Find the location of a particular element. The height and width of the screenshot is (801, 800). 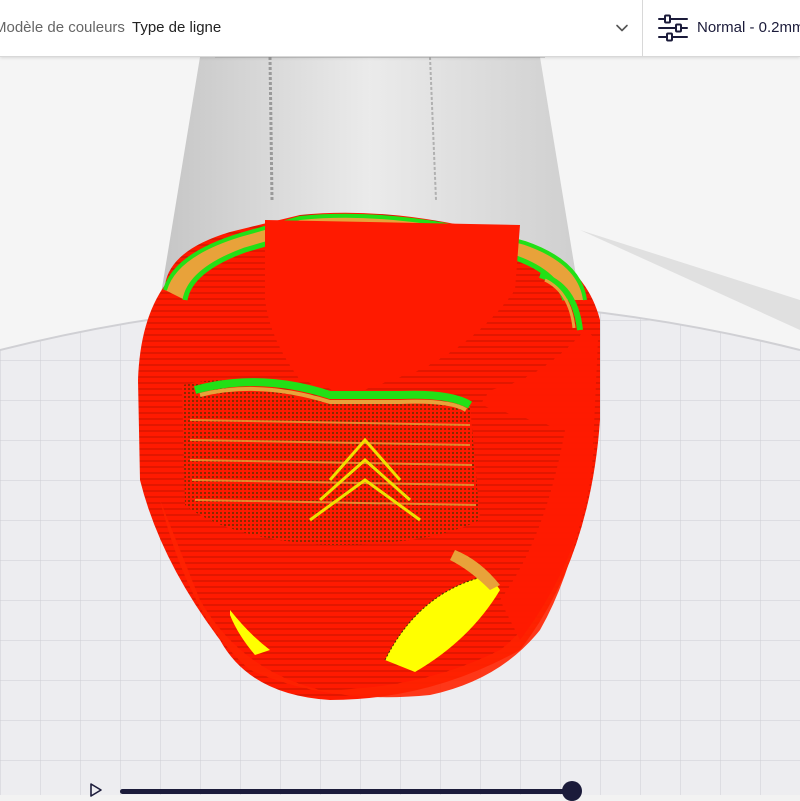

layer-slider-handle is located at coordinates (572, 791).